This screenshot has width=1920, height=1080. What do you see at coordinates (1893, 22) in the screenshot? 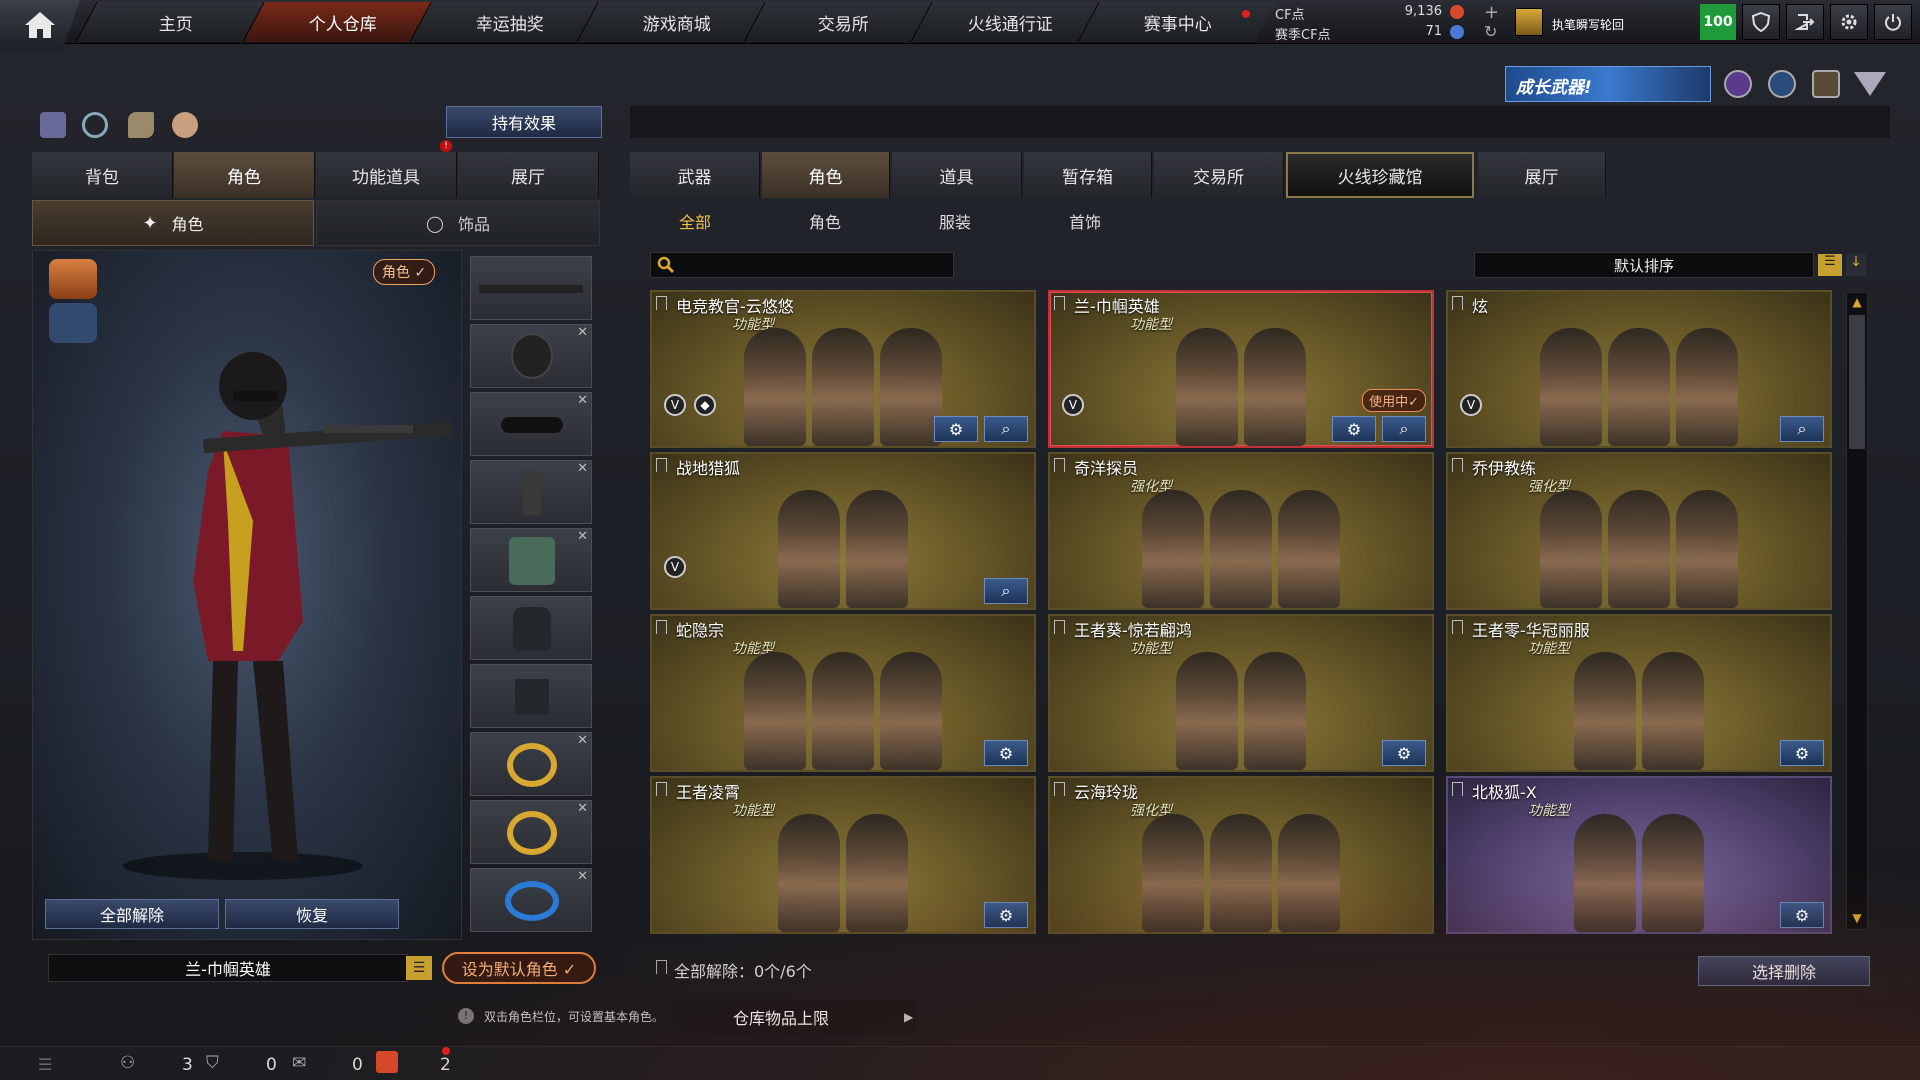
I see `power-button` at bounding box center [1893, 22].